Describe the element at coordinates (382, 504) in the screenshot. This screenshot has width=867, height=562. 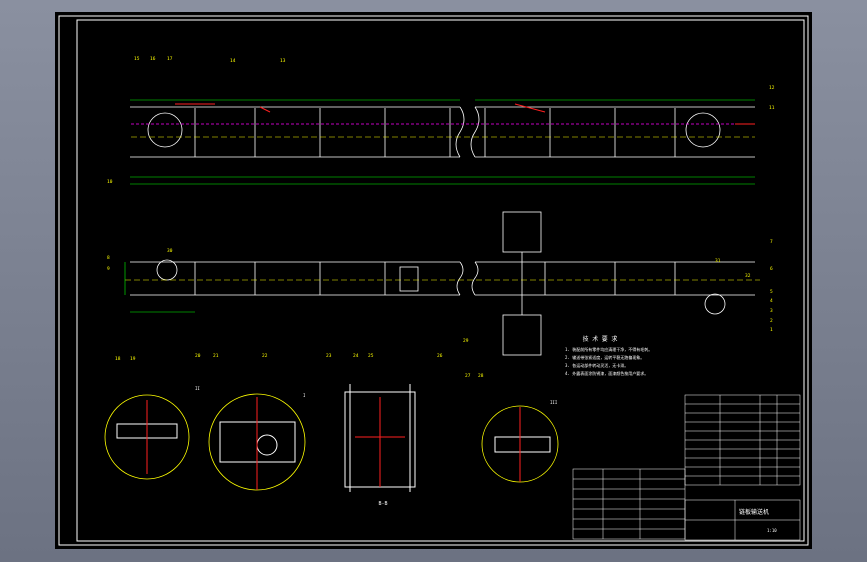
I see `section-label: B-B` at that location.